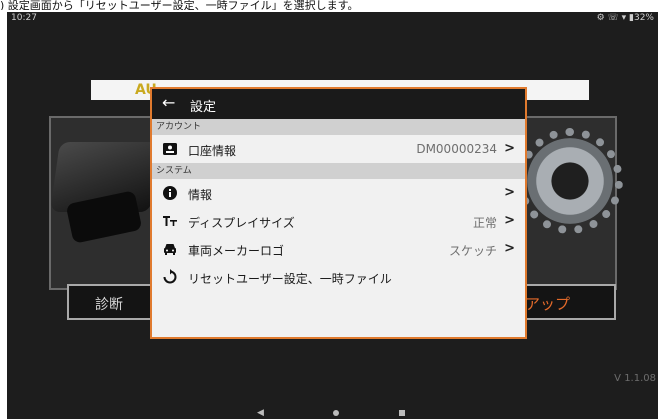 The height and width of the screenshot is (419, 665). What do you see at coordinates (332, 413) in the screenshot?
I see `android-nav-bar: ◀` at bounding box center [332, 413].